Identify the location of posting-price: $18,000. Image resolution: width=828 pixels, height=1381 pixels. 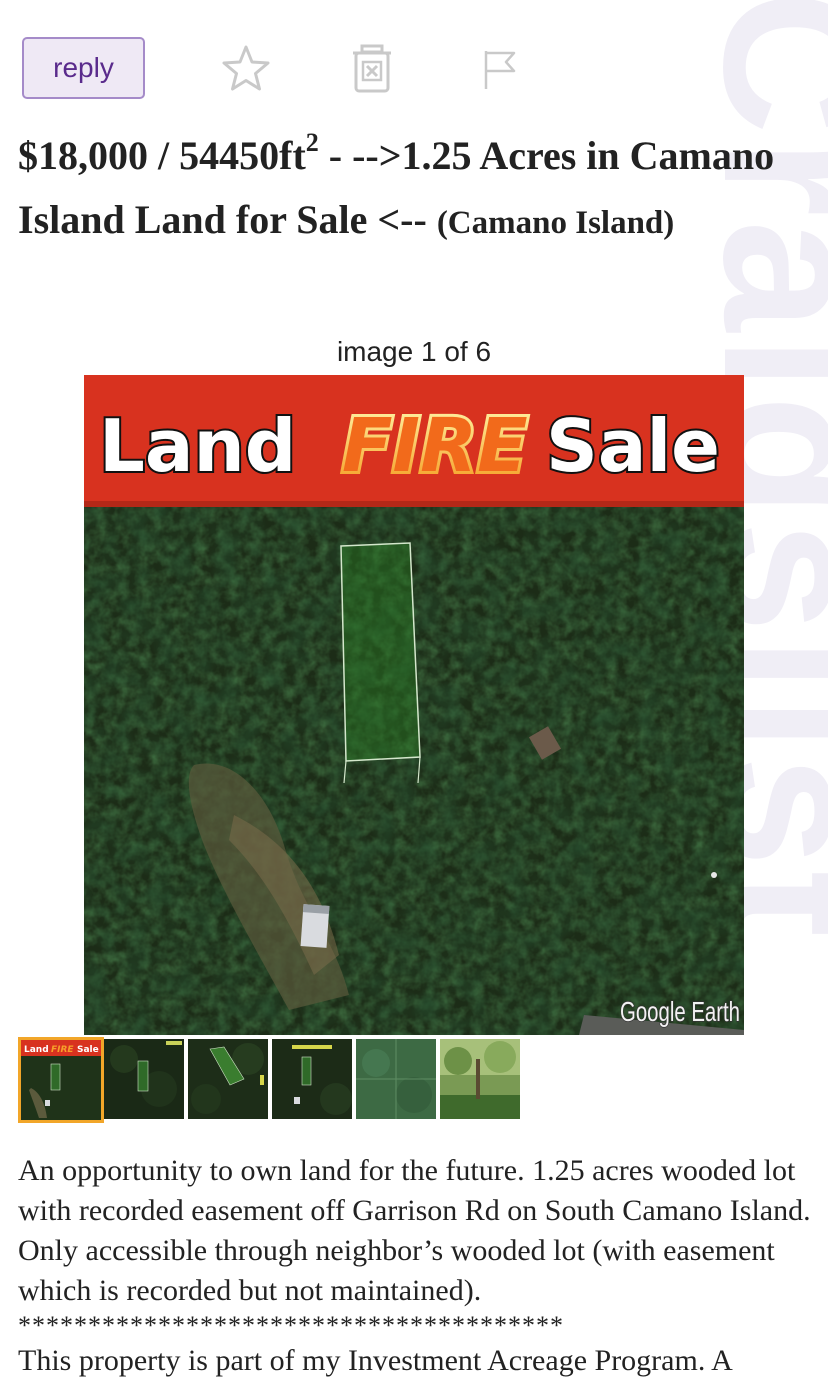
(83, 155).